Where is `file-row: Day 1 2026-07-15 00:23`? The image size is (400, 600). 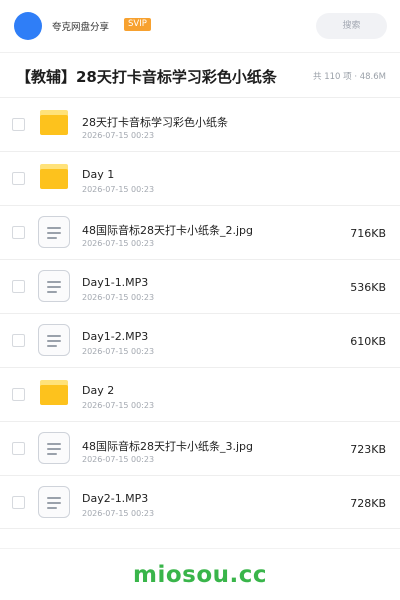 file-row: Day 1 2026-07-15 00:23 is located at coordinates (200, 178).